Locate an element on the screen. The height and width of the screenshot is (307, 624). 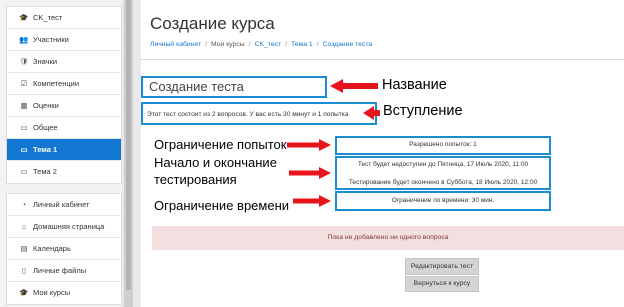
sidebar-item-label: Участники is located at coordinates (51, 39).